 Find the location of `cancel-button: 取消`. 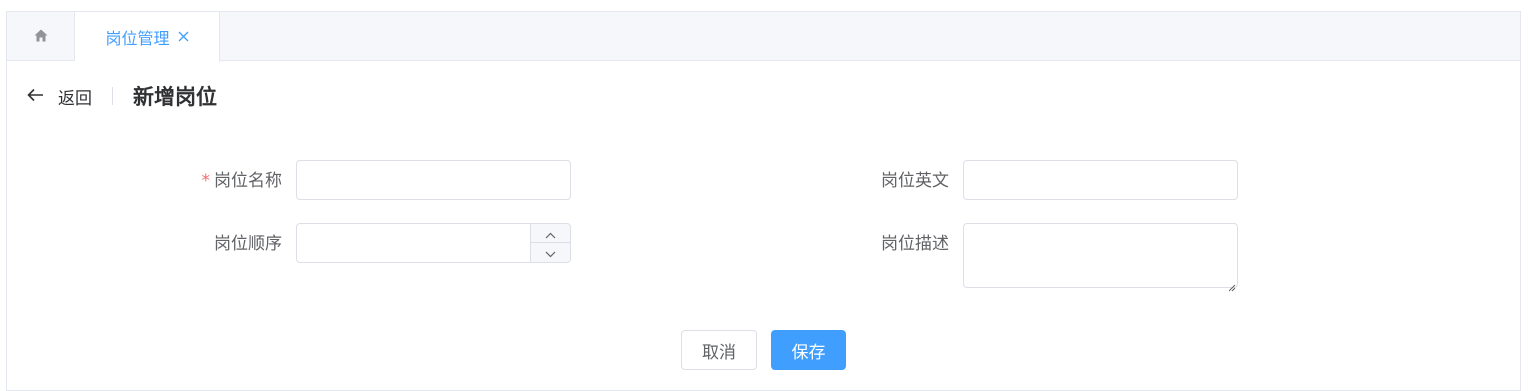

cancel-button: 取消 is located at coordinates (719, 350).